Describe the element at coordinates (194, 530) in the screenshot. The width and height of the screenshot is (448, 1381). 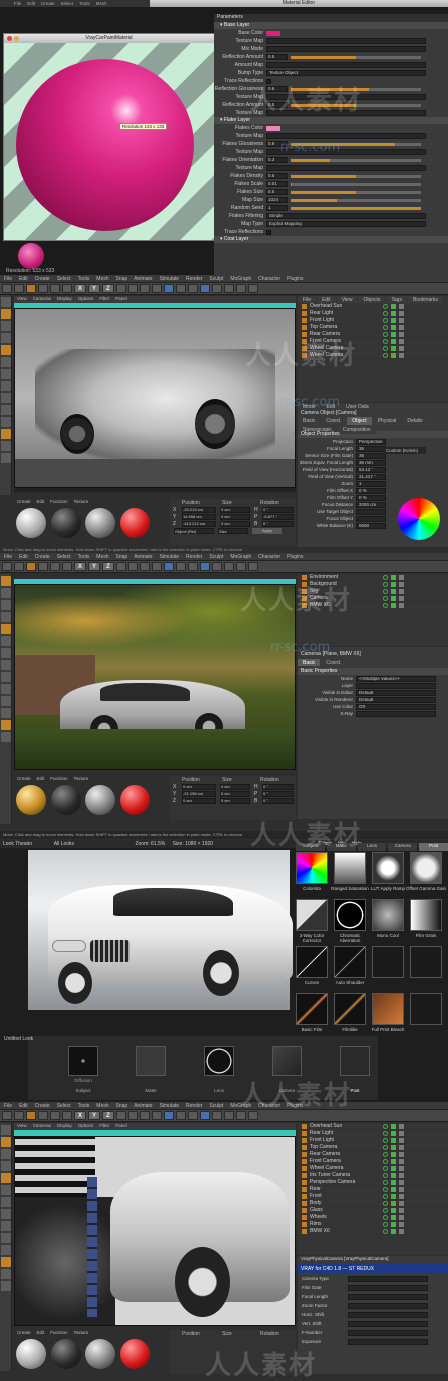
I see `coord-mode-select: Object (Rel)` at that location.